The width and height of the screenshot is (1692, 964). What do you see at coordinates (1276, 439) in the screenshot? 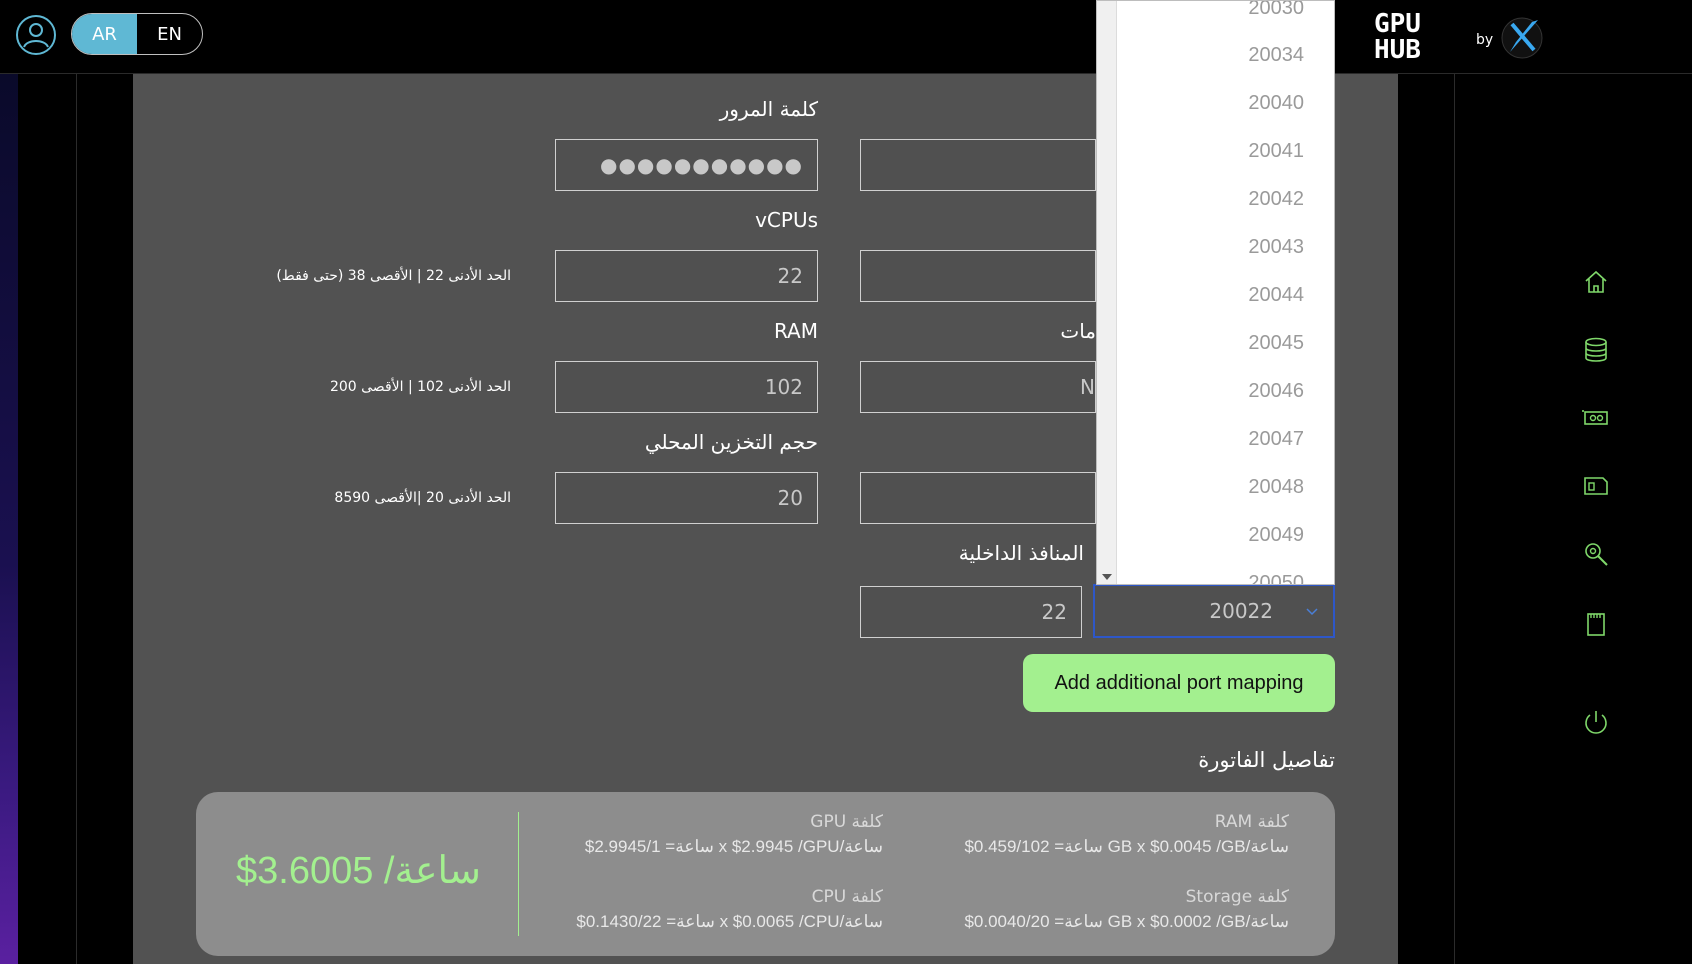
I see `dropdown-option: 20047` at bounding box center [1276, 439].